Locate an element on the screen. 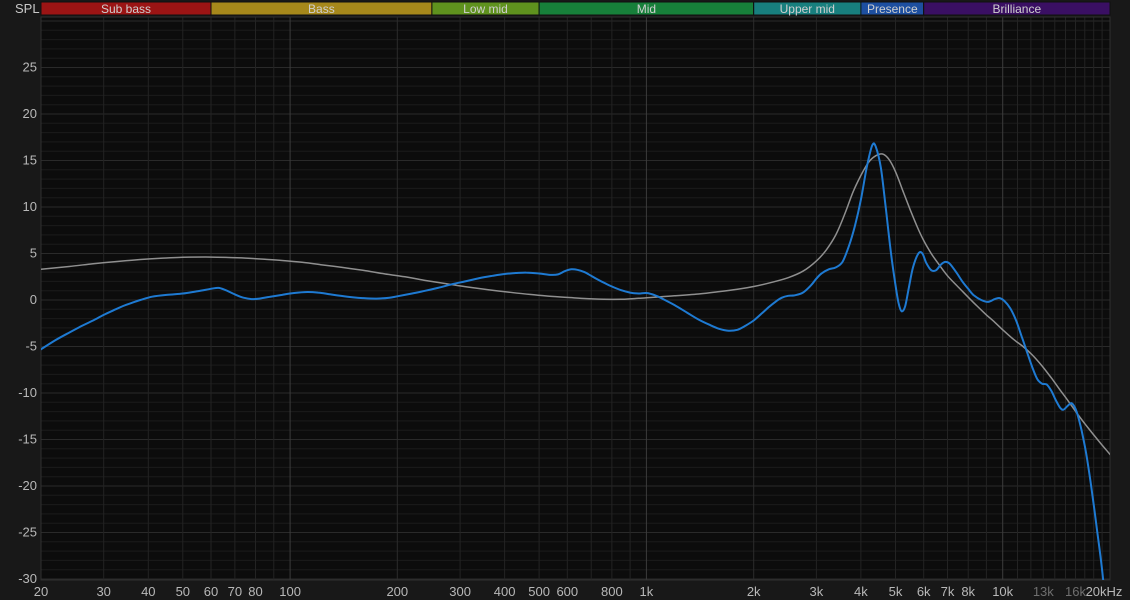 The width and height of the screenshot is (1130, 600). x-tick-label: 800 is located at coordinates (612, 591).